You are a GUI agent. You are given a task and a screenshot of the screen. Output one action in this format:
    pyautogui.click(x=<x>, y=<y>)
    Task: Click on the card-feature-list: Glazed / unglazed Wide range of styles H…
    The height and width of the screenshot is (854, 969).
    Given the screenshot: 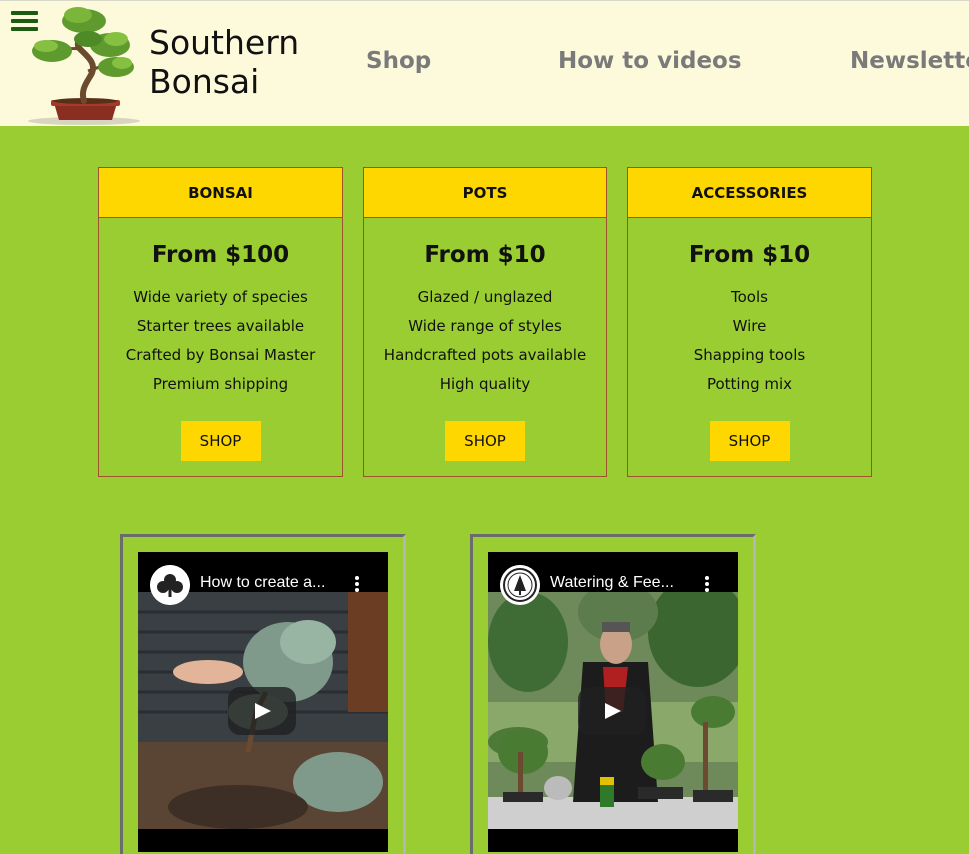 What is the action you would take?
    pyautogui.click(x=485, y=341)
    